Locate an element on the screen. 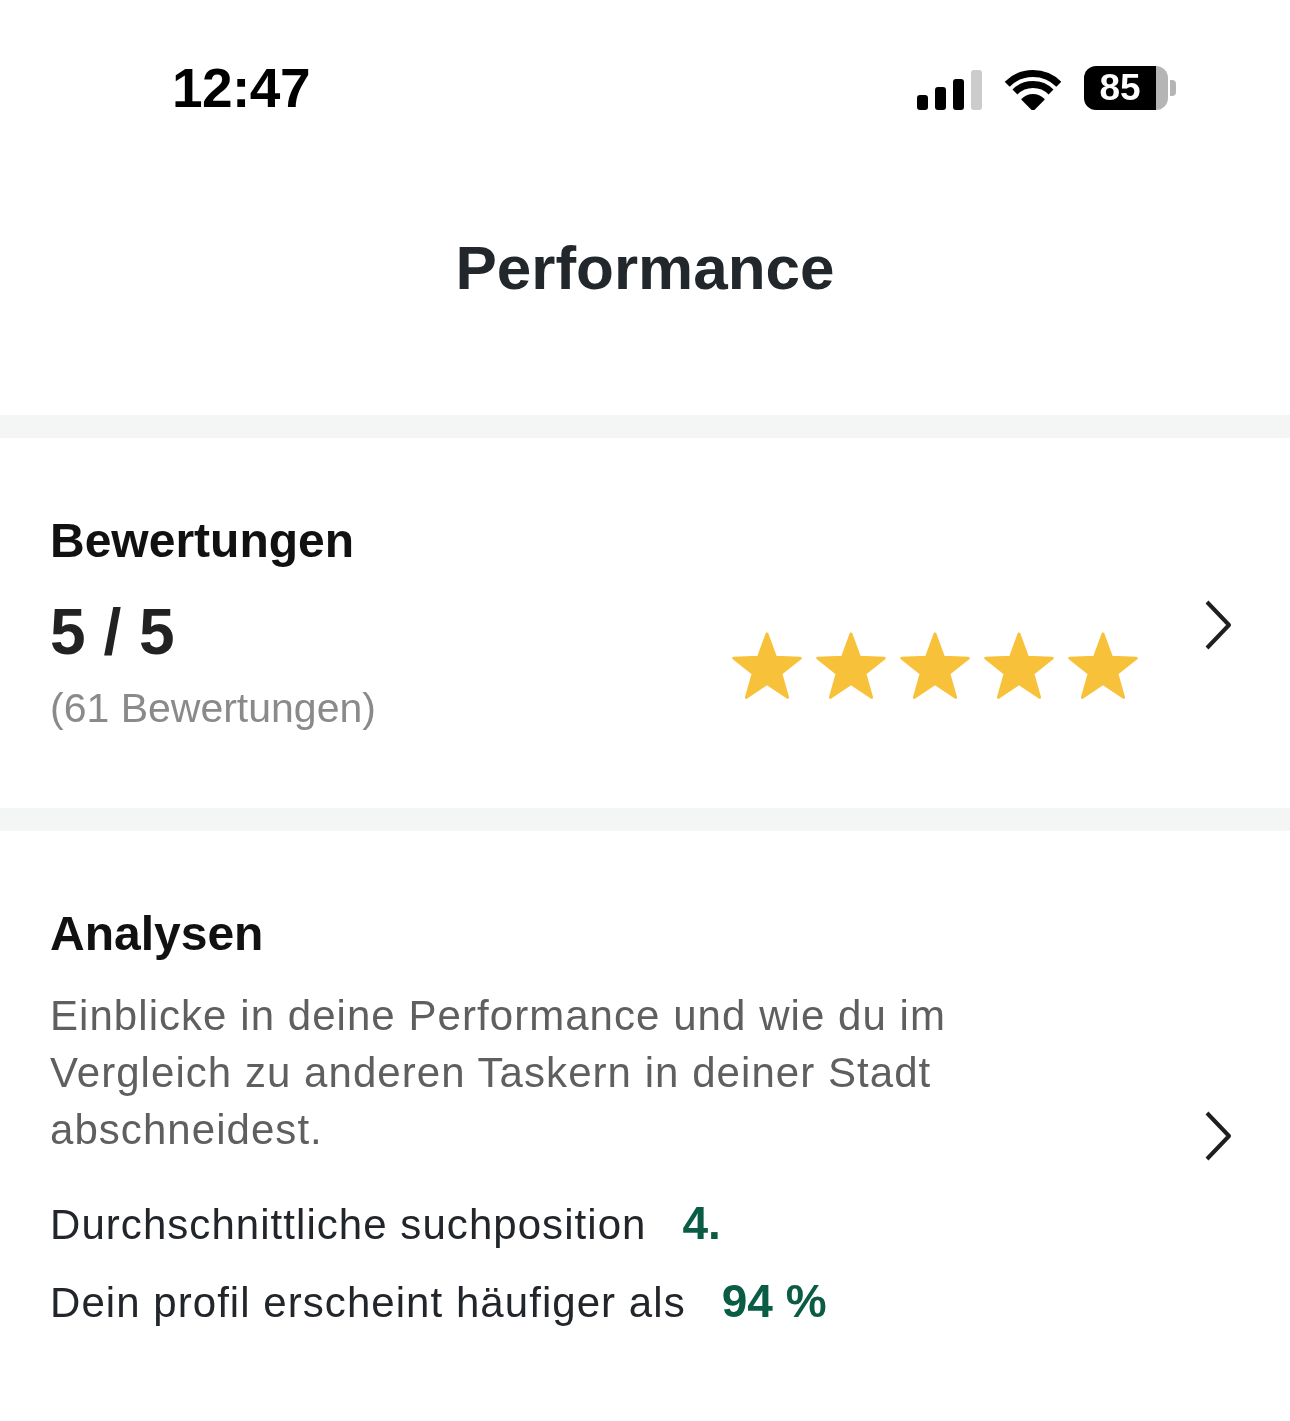  section-description: Einblicke in deine Performance und wie du im Vergleich zu anderen Taskern in deiner Stadt abschneidest. is located at coordinates (498, 1073).